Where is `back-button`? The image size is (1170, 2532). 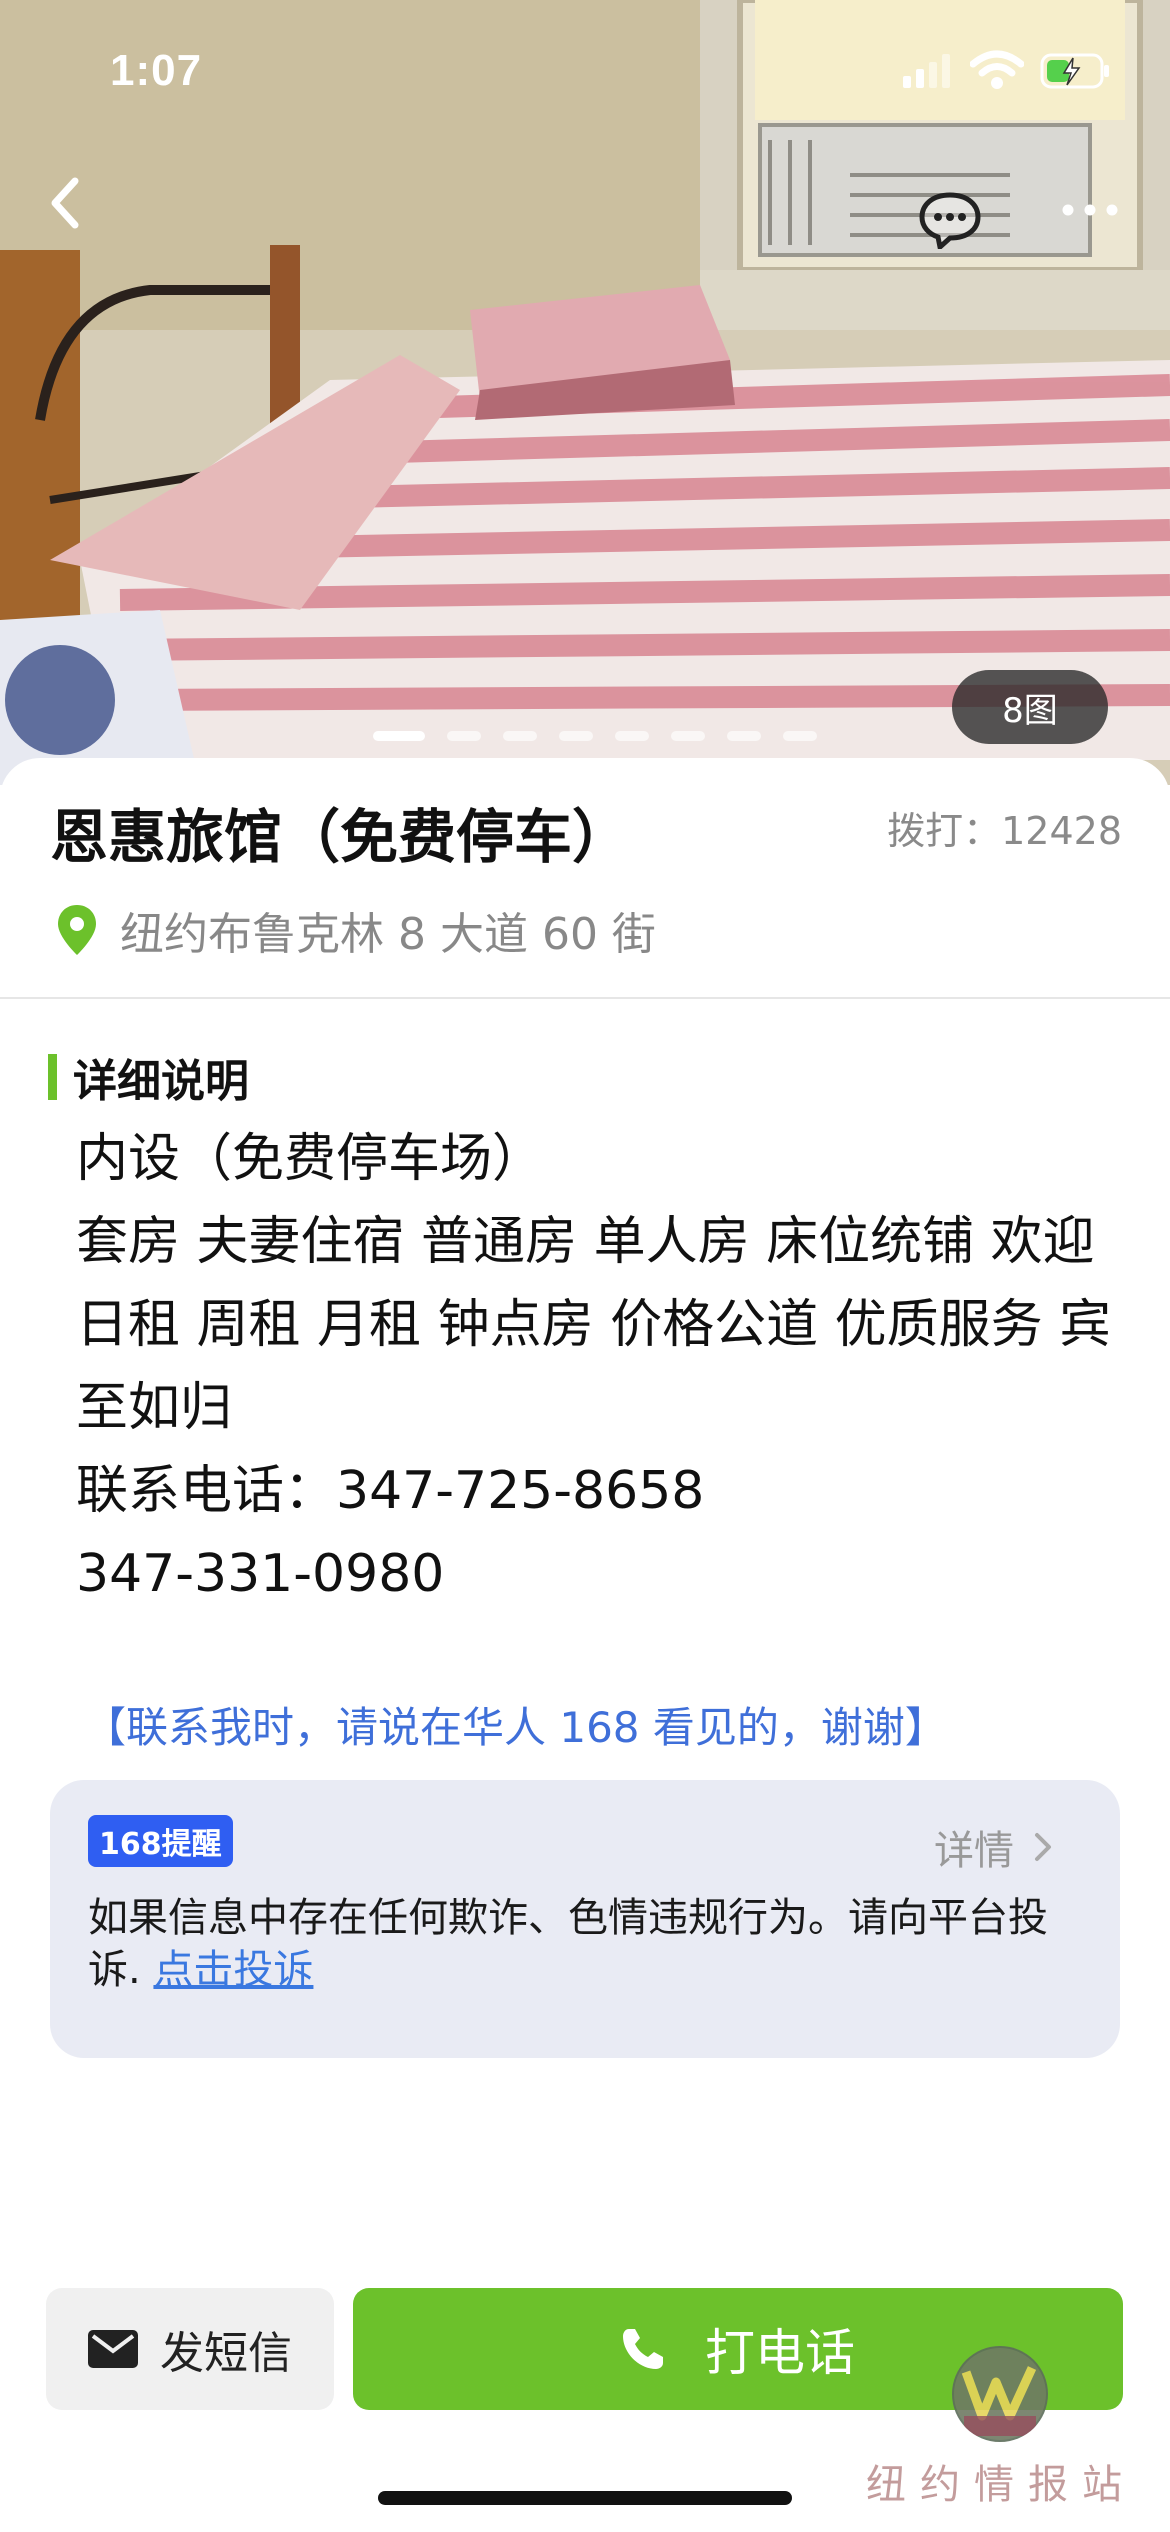
back-button is located at coordinates (65, 203).